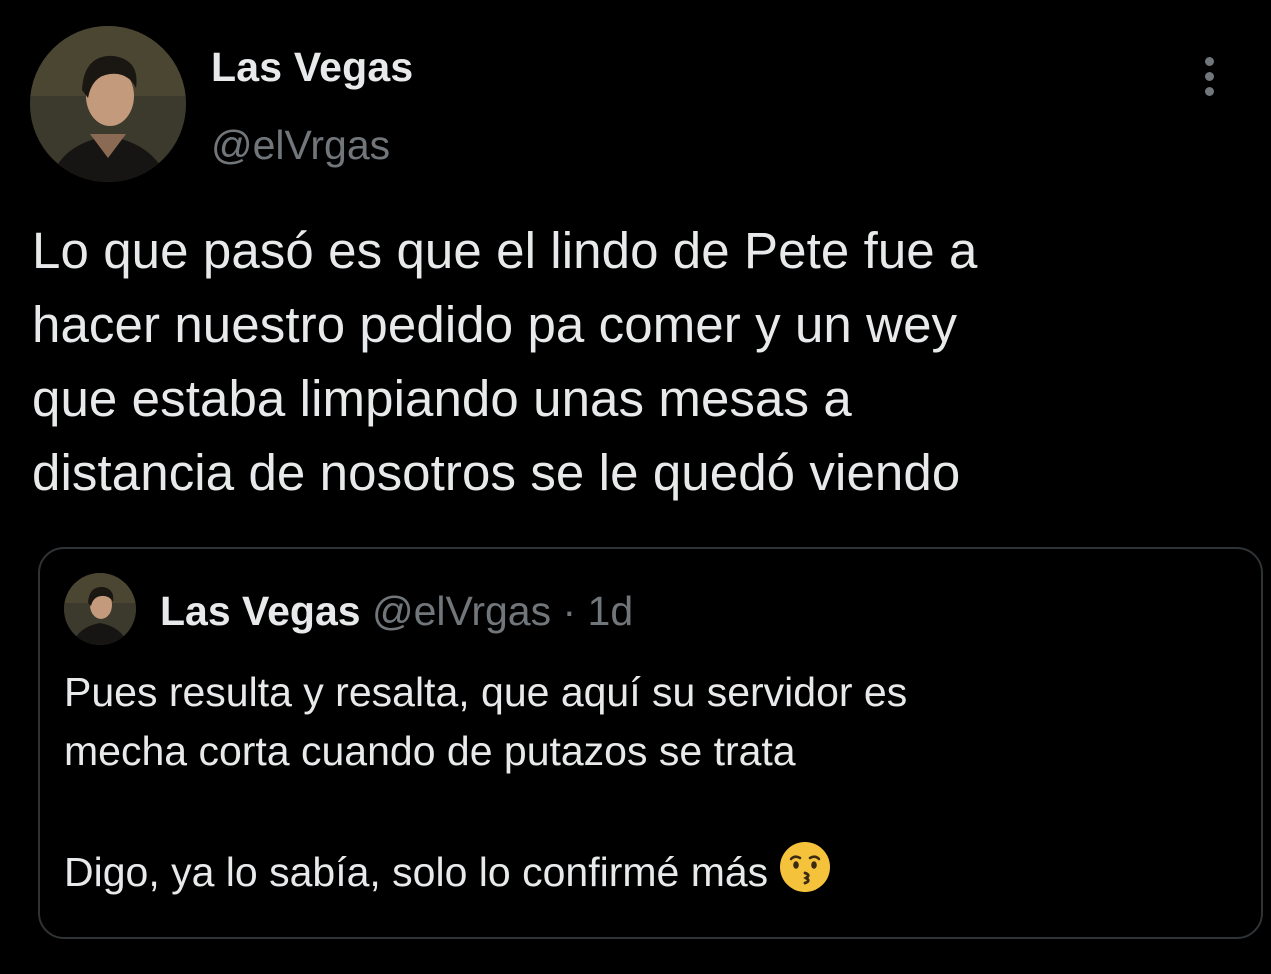  What do you see at coordinates (461, 611) in the screenshot?
I see `quoted-author-handle: @elVrgas` at bounding box center [461, 611].